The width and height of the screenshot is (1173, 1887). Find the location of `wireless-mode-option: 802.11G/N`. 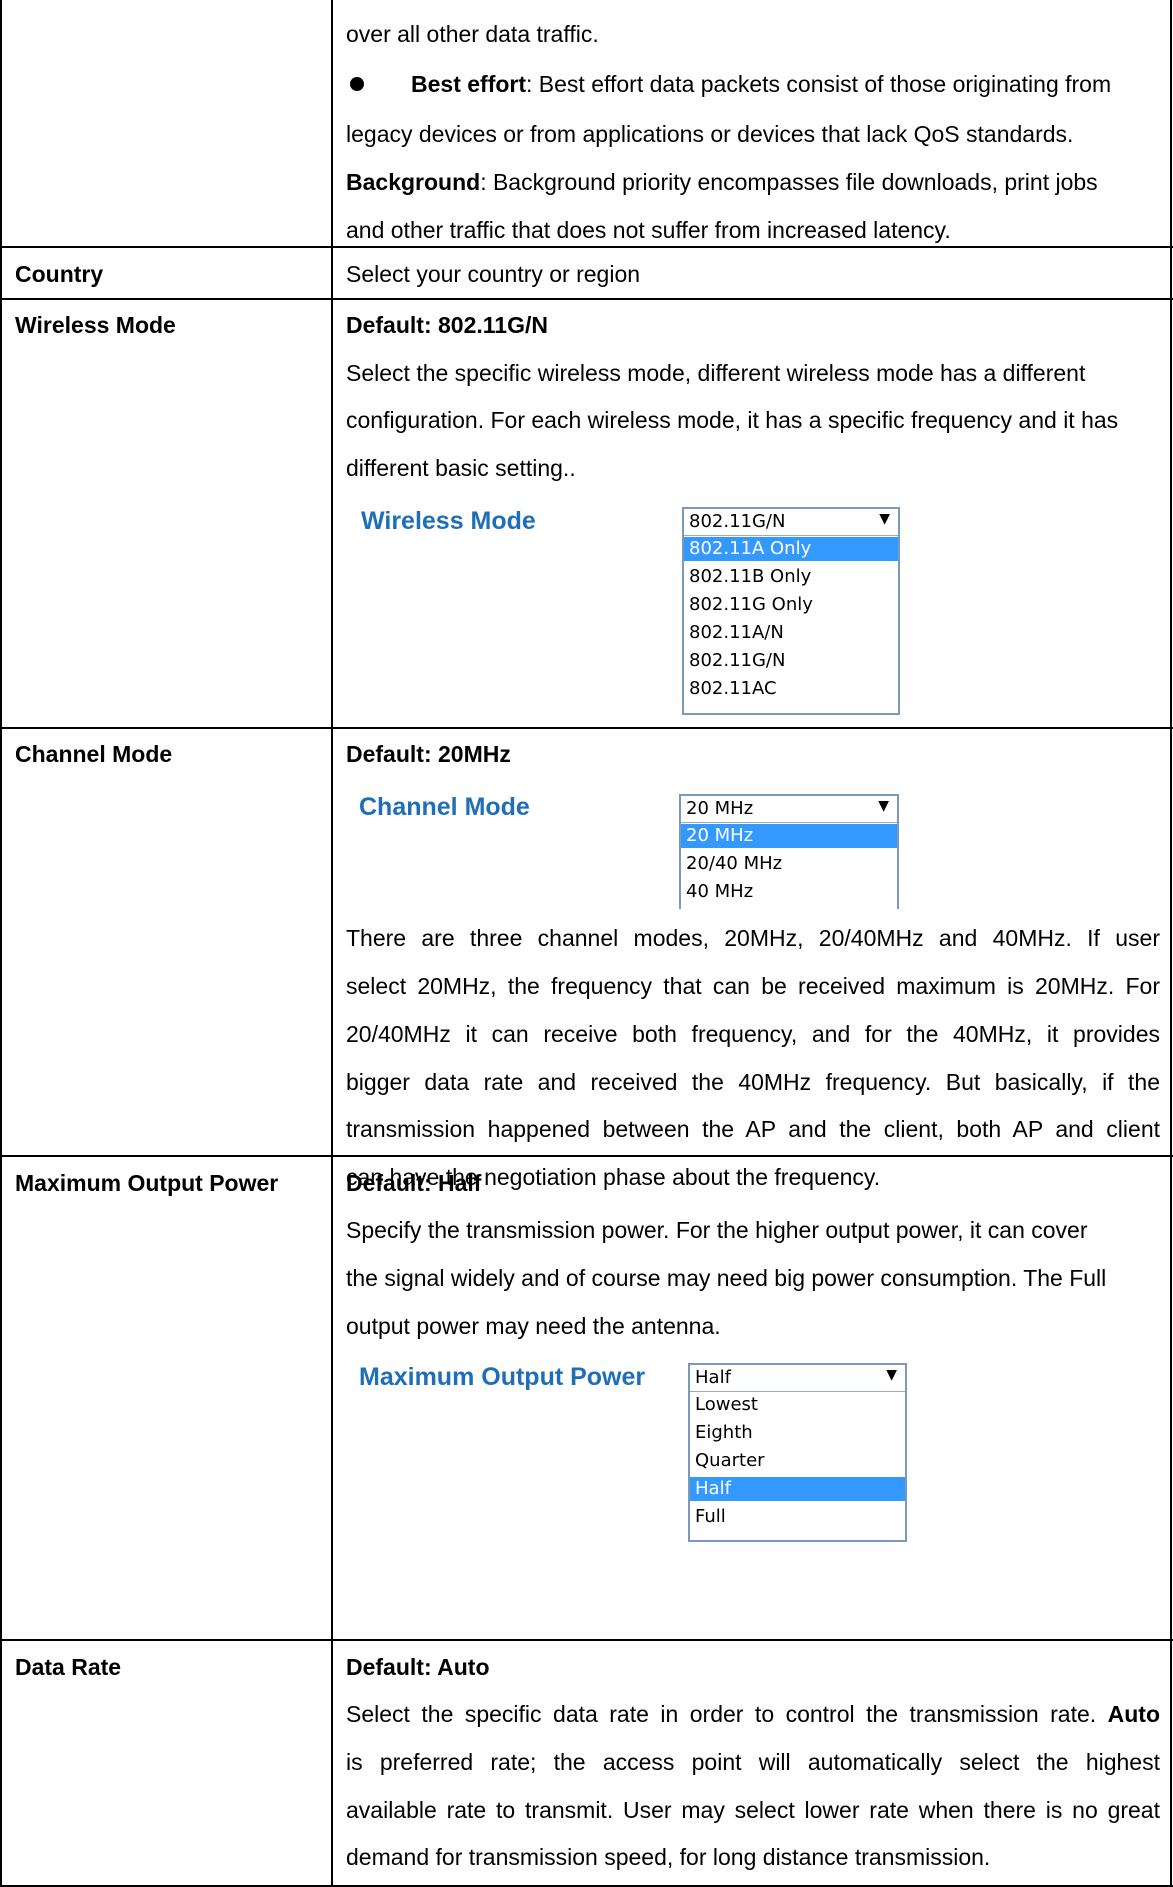

wireless-mode-option: 802.11G/N is located at coordinates (791, 661).